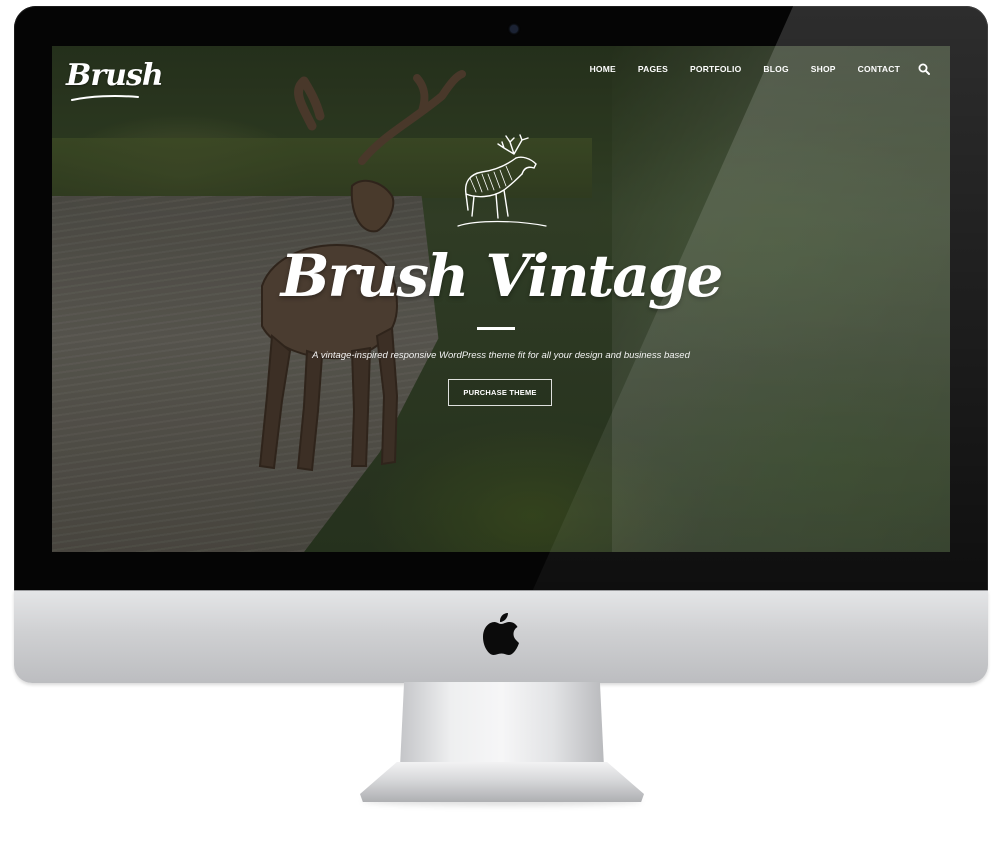 The width and height of the screenshot is (1000, 850). What do you see at coordinates (502, 180) in the screenshot?
I see `elk-emblem-icon` at bounding box center [502, 180].